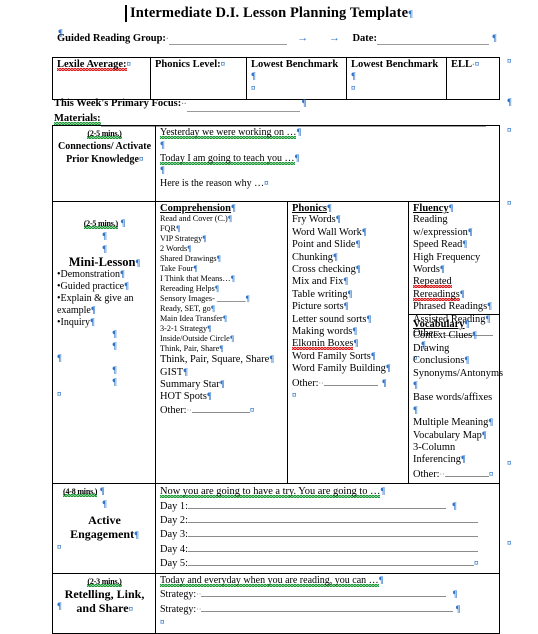 The height and width of the screenshot is (634, 538). What do you see at coordinates (432, 39) in the screenshot?
I see `date-input` at bounding box center [432, 39].